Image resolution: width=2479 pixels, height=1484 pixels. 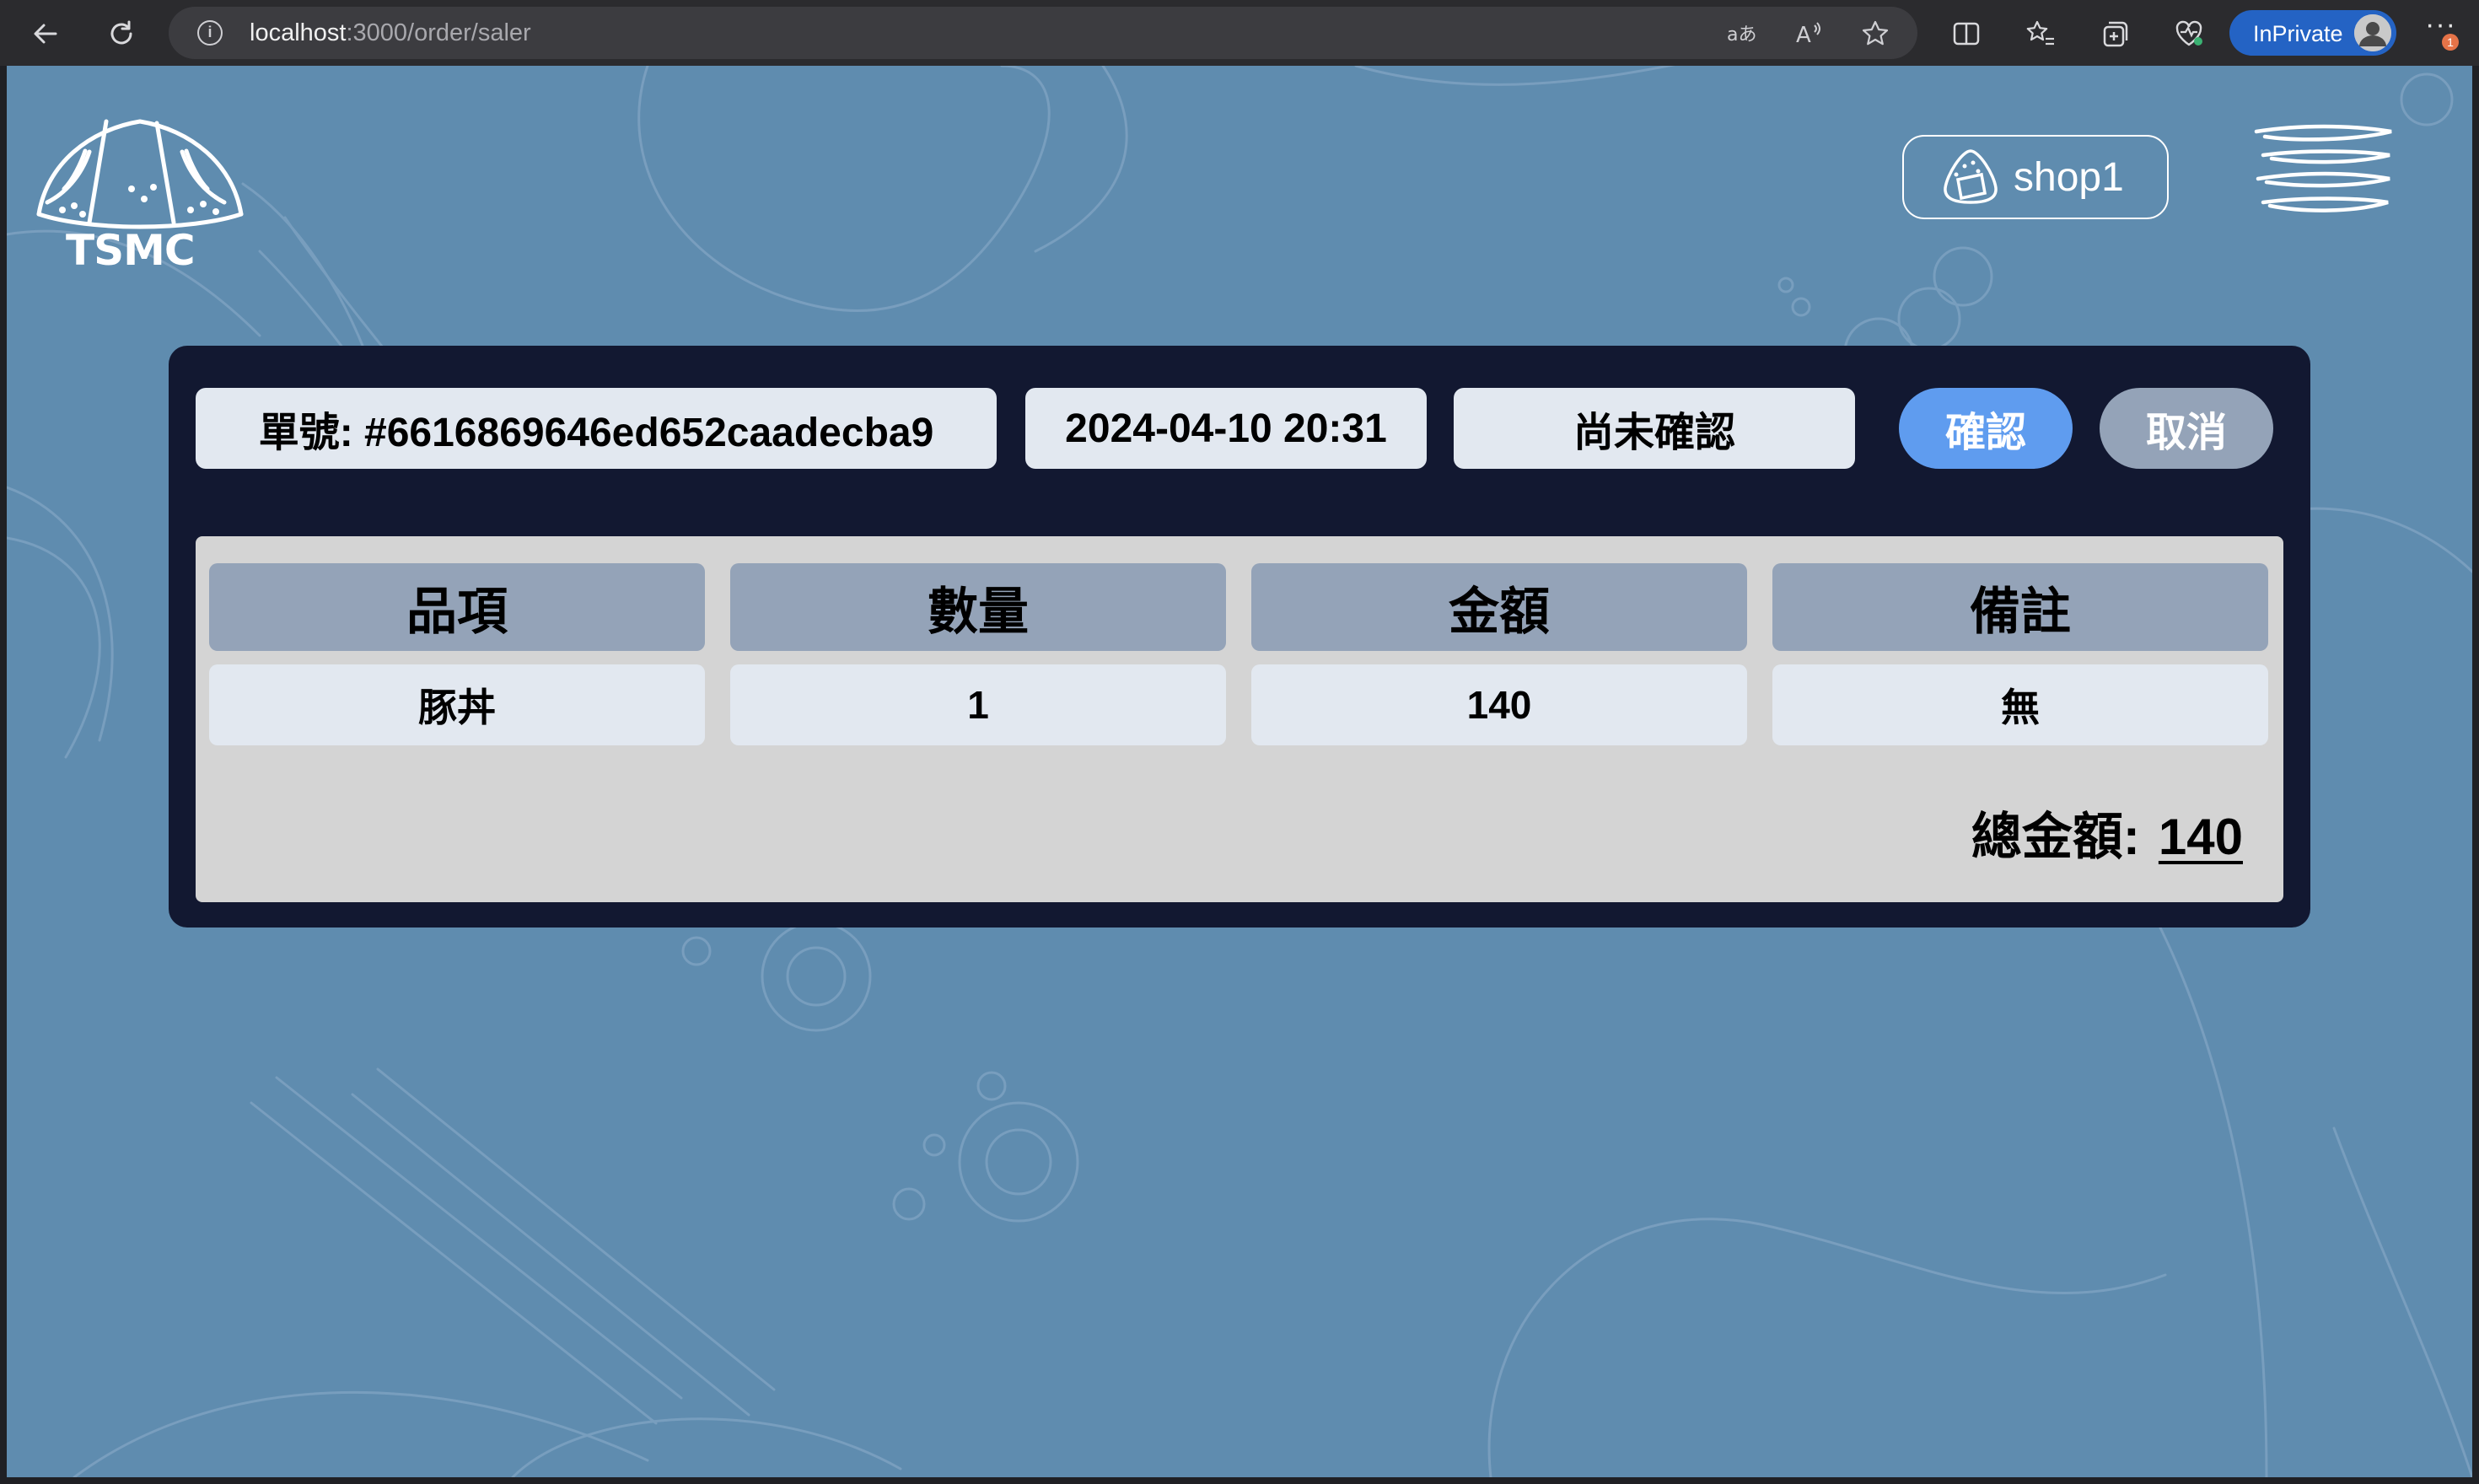 What do you see at coordinates (1499, 607) in the screenshot?
I see `header-amount: 金額` at bounding box center [1499, 607].